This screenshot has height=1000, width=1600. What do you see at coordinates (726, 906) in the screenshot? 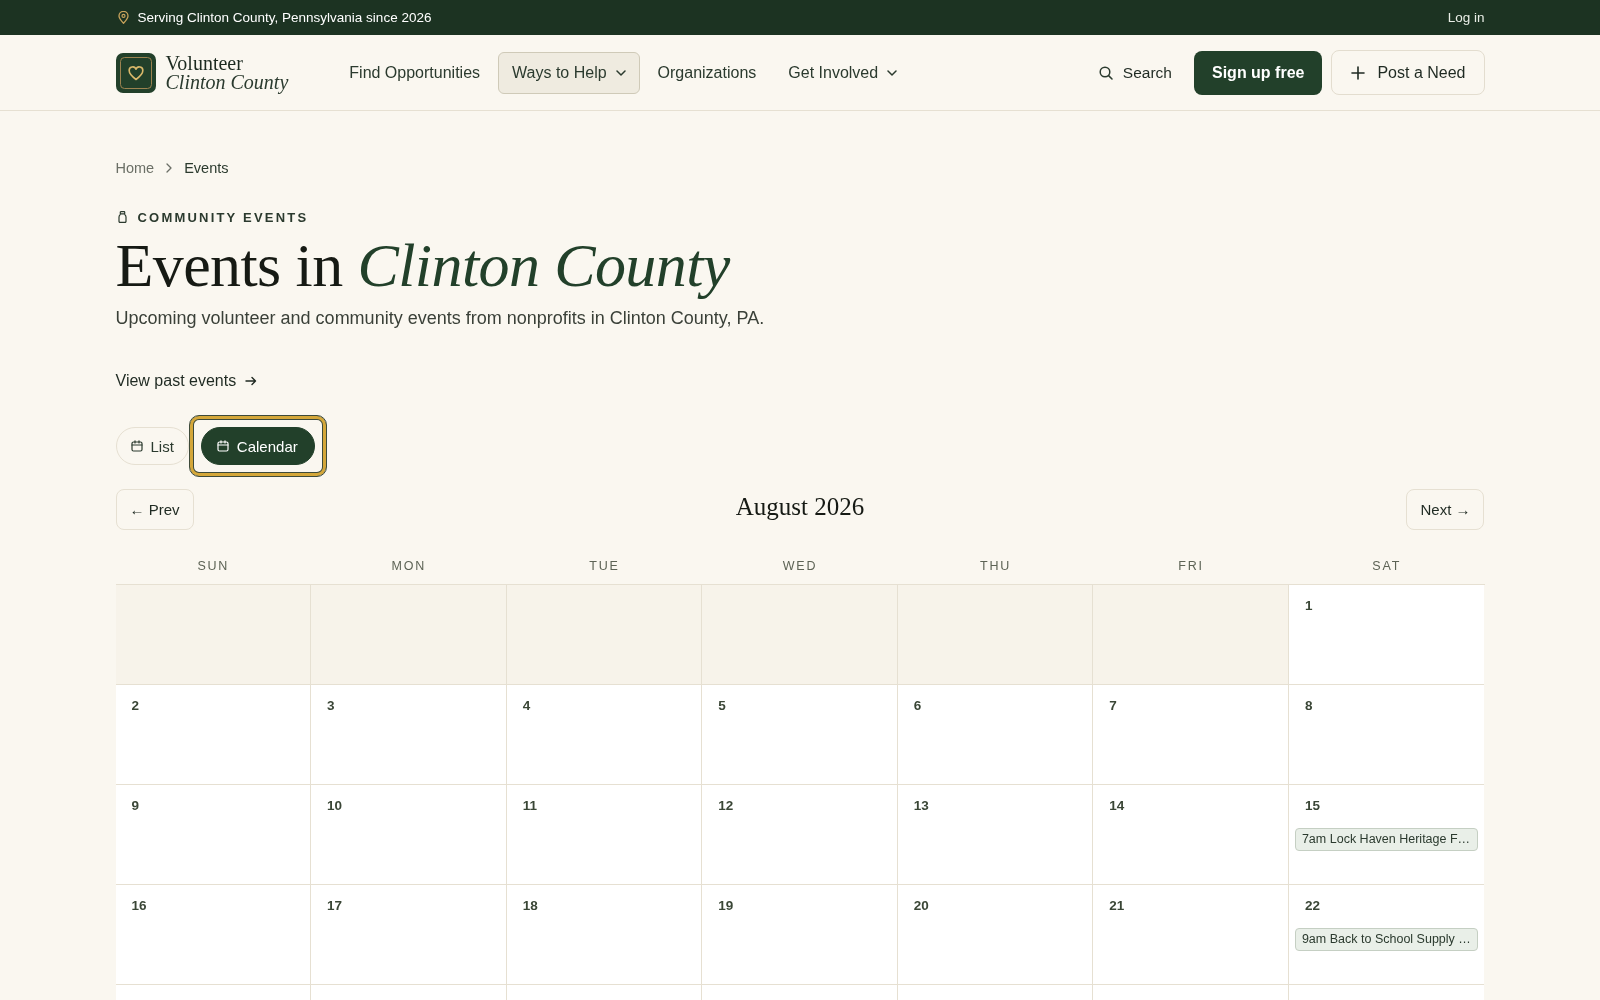
I see `day-number: 19` at bounding box center [726, 906].